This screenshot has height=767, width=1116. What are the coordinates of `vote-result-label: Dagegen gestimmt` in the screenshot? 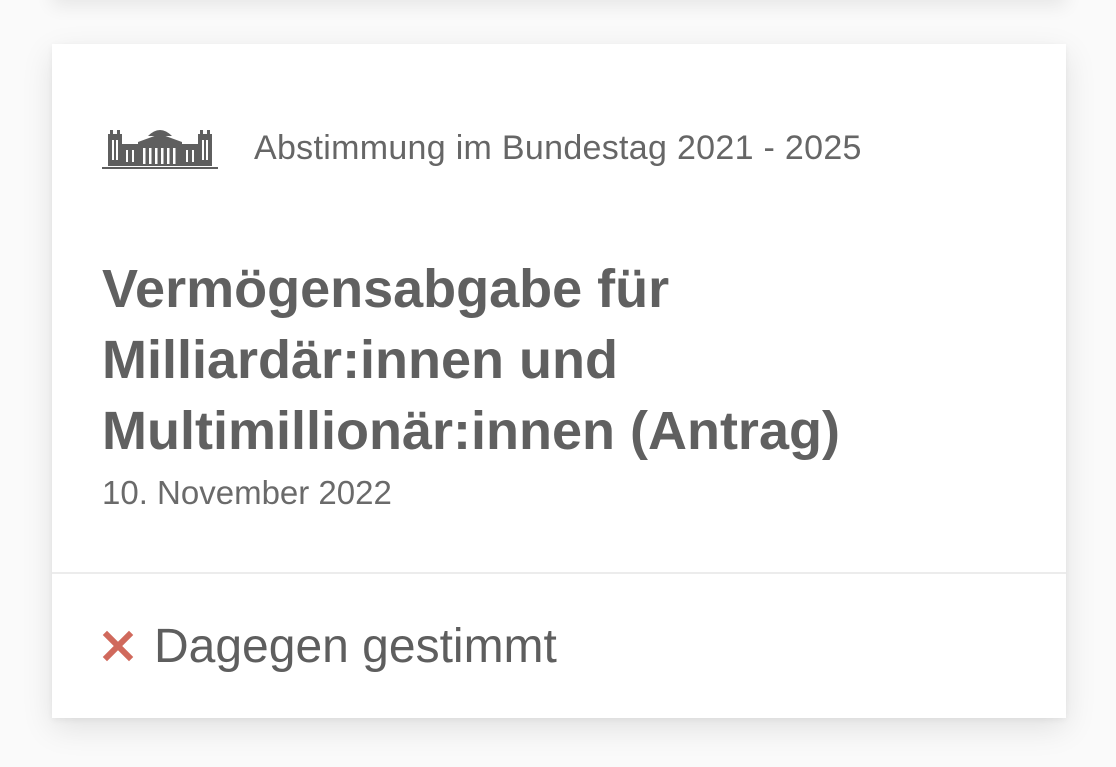 It's located at (355, 646).